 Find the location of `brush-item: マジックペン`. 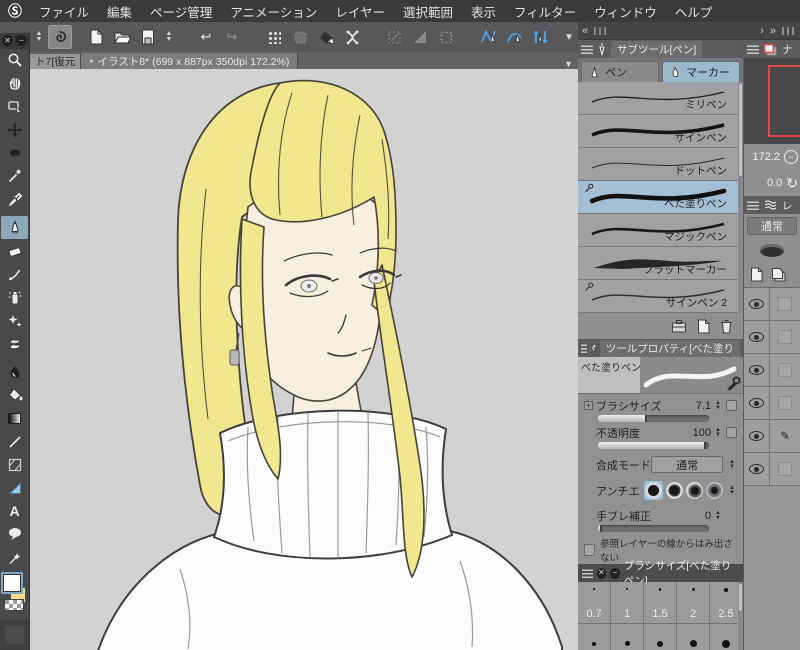

brush-item: マジックペン is located at coordinates (660, 230).